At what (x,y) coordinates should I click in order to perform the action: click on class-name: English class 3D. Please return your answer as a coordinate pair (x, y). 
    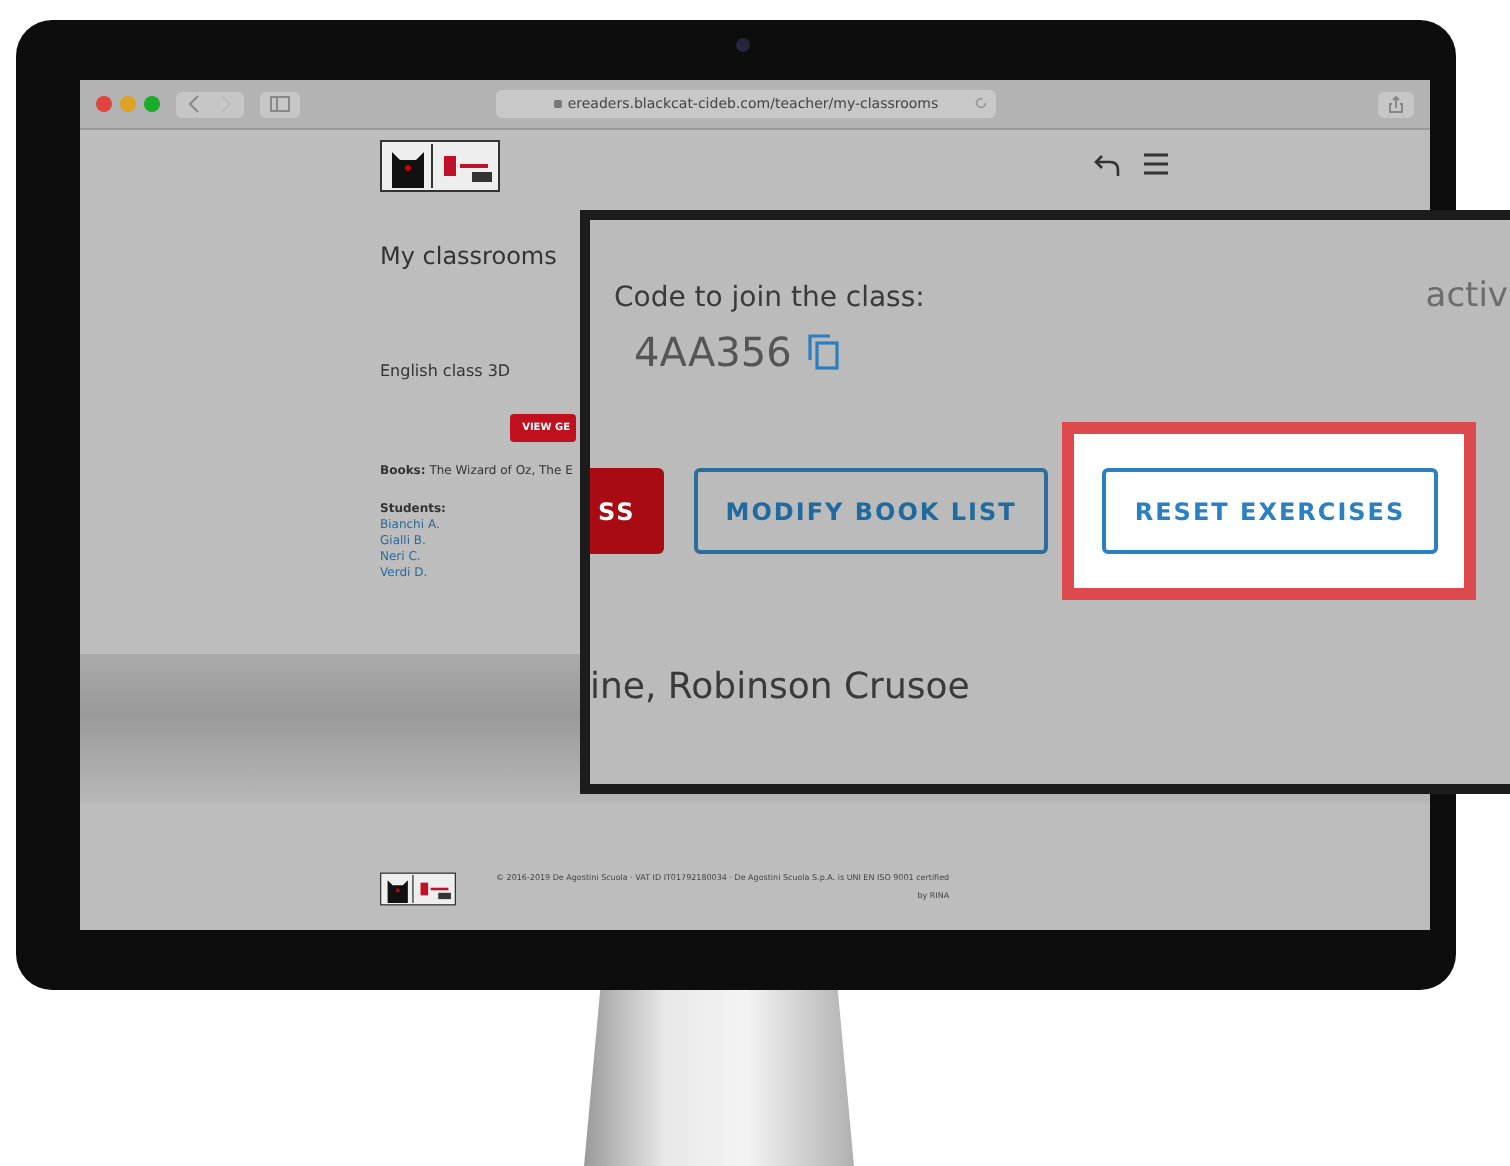
    Looking at the image, I should click on (445, 371).